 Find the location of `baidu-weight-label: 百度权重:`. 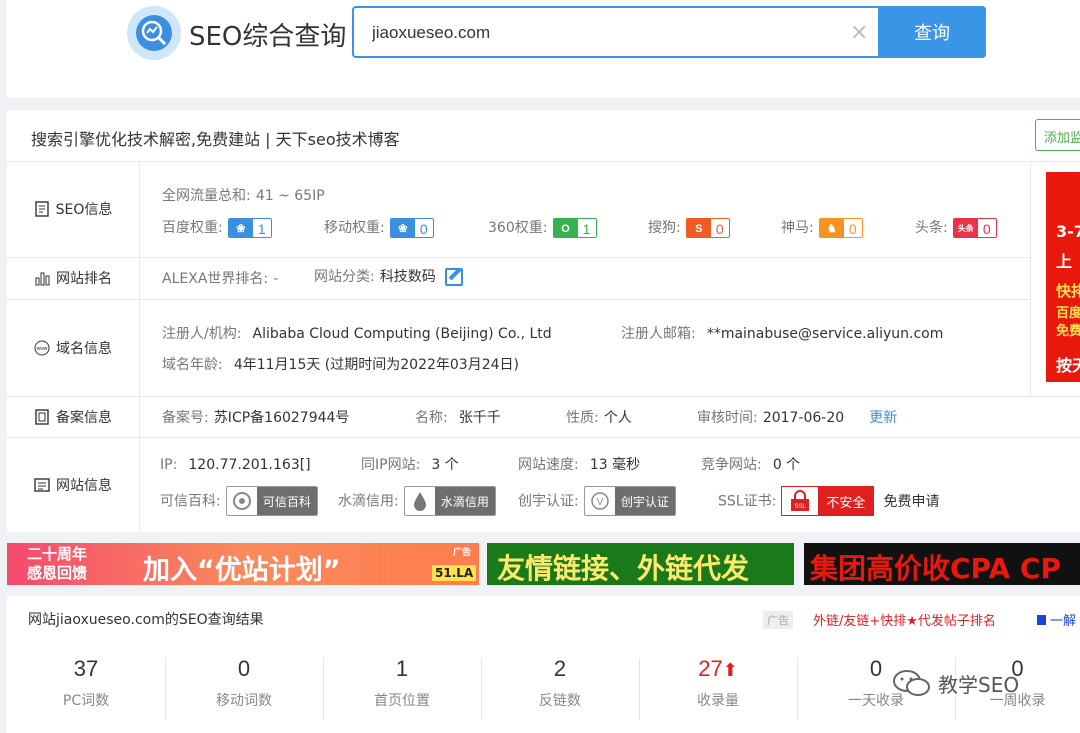

baidu-weight-label: 百度权重: is located at coordinates (192, 228).